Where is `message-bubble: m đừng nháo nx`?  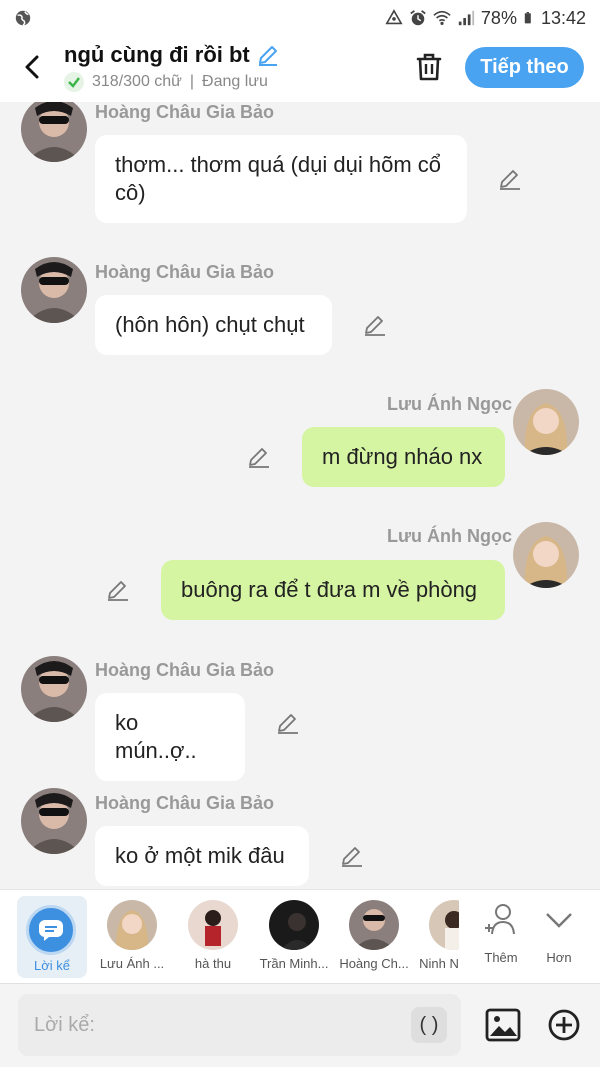 message-bubble: m đừng nháo nx is located at coordinates (403, 457).